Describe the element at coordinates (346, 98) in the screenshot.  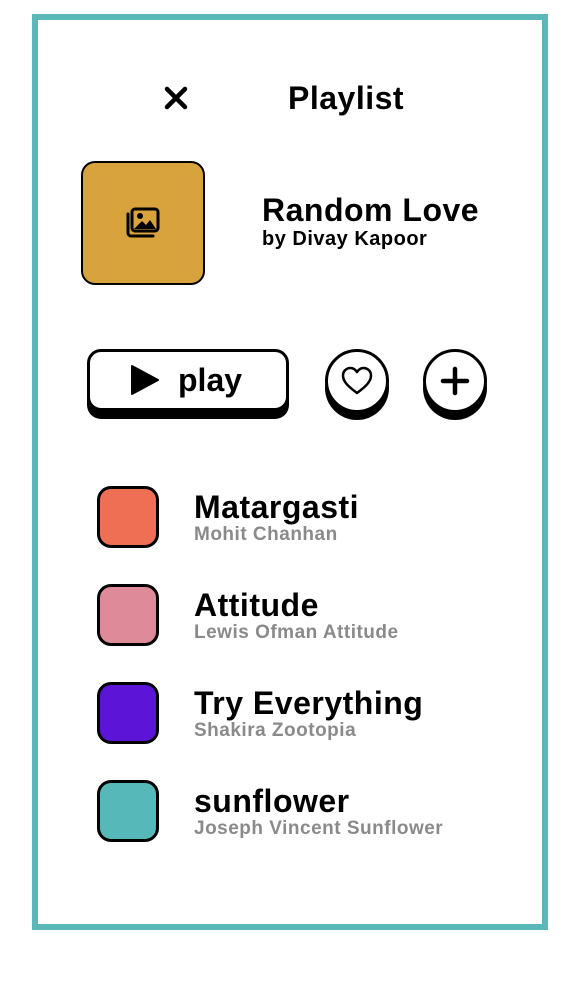
I see `page-title: Playlist` at that location.